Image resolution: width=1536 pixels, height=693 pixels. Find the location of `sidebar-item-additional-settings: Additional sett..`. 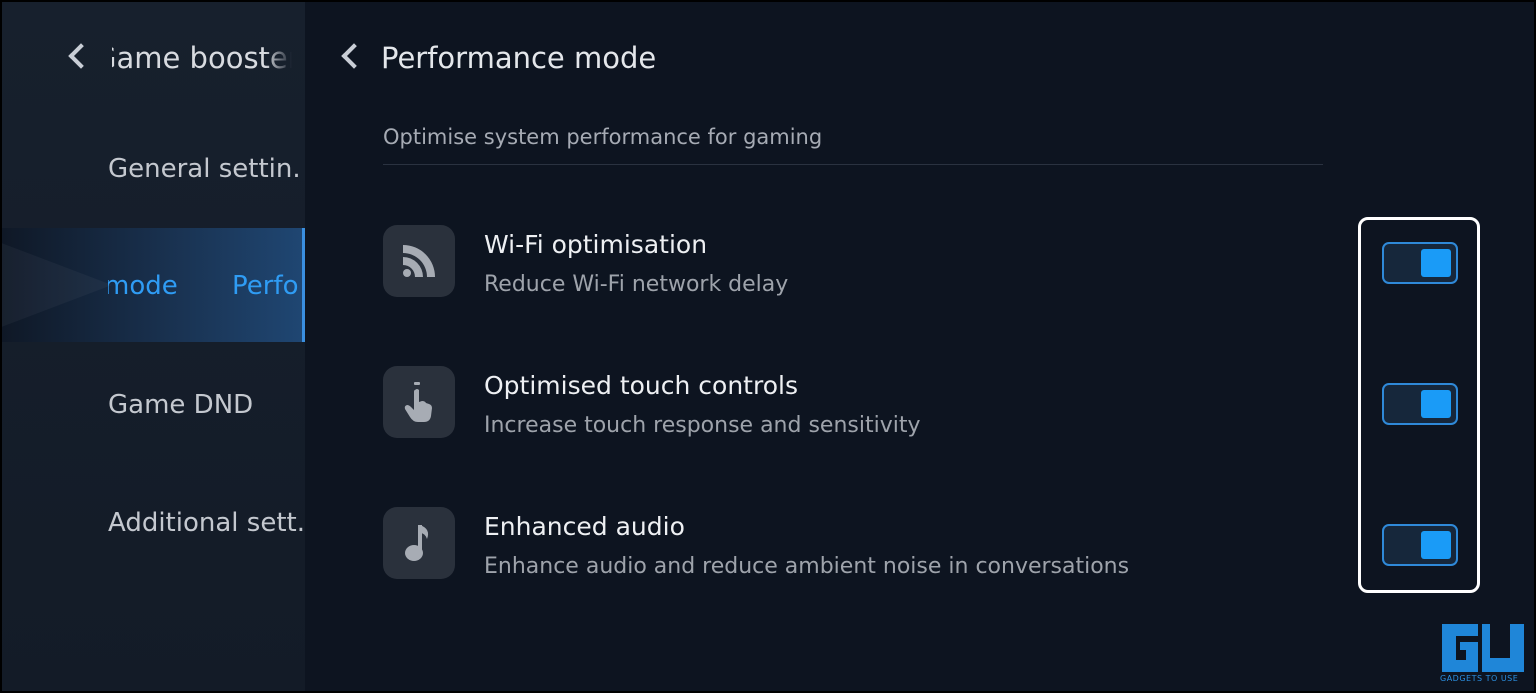

sidebar-item-additional-settings: Additional sett.. is located at coordinates (205, 523).